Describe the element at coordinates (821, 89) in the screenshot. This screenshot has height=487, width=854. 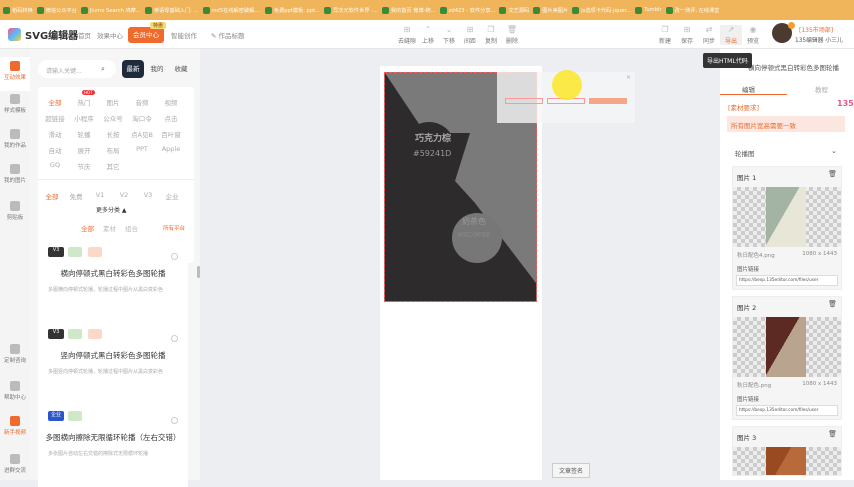
I see `tab-tutorial: 教程` at that location.